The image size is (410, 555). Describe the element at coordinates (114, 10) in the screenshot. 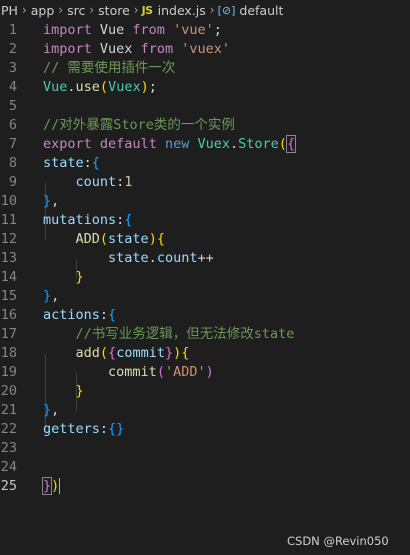

I see `breadcrumb-item-store: store` at that location.